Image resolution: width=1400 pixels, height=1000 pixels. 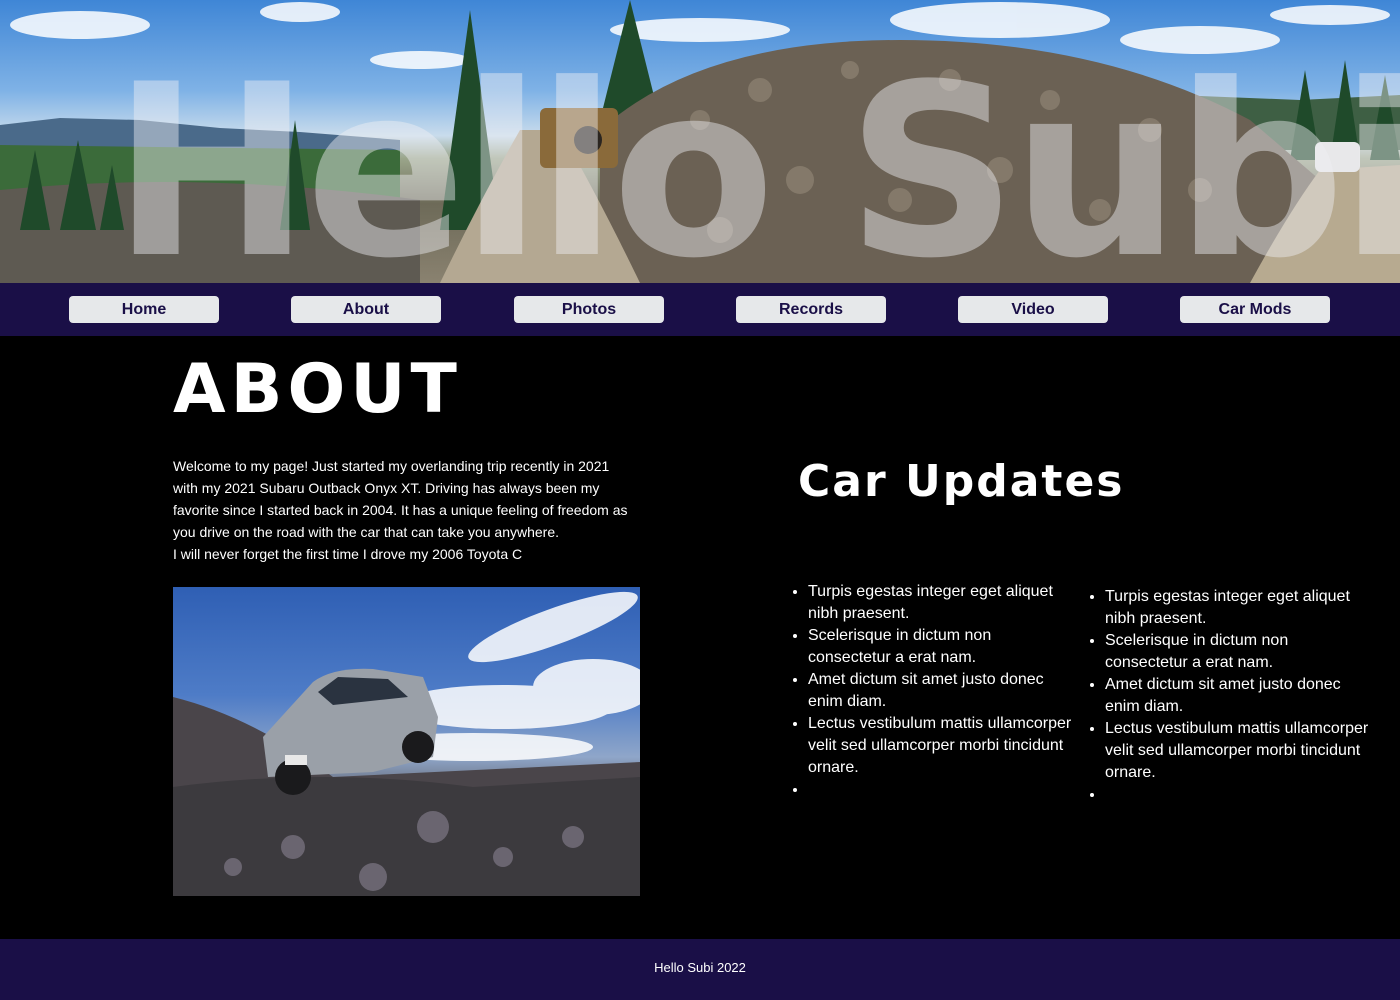 What do you see at coordinates (811, 309) in the screenshot?
I see `nav-records-button: Records` at bounding box center [811, 309].